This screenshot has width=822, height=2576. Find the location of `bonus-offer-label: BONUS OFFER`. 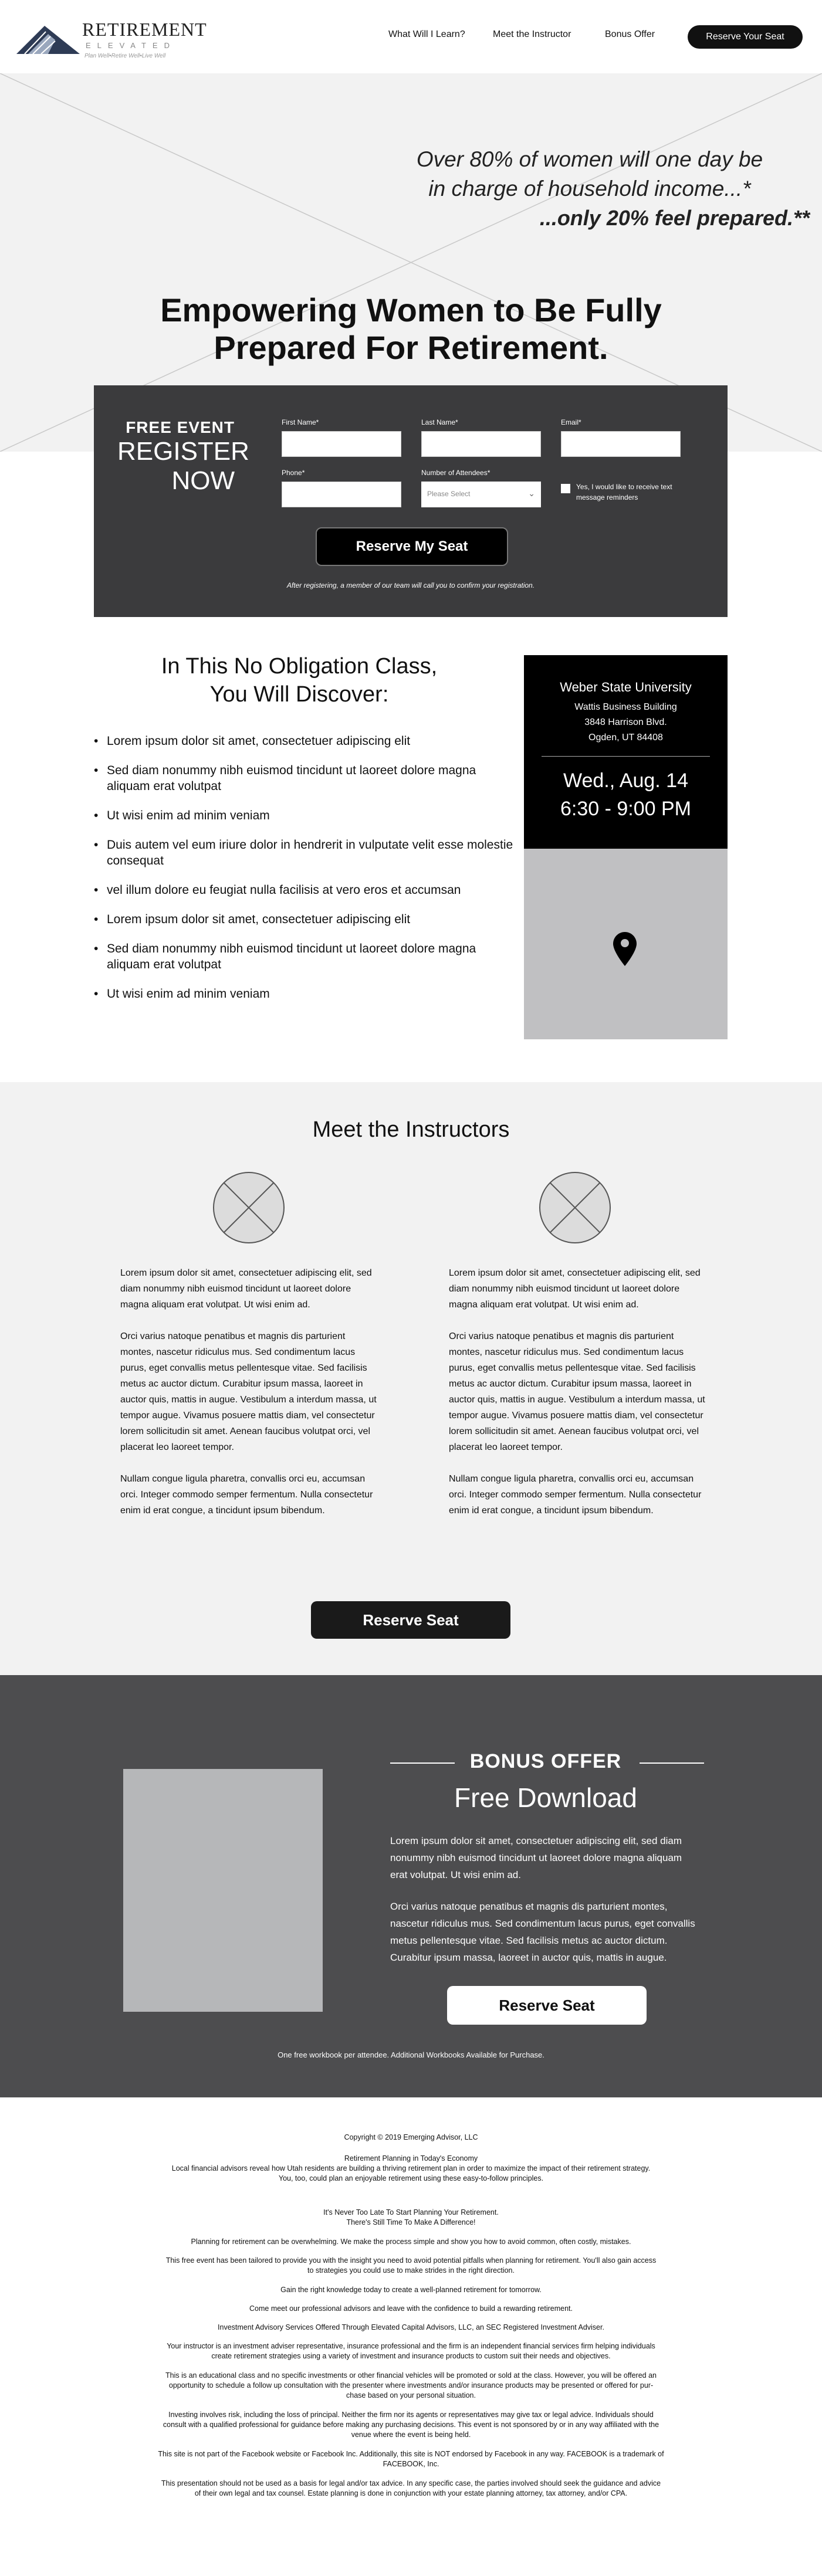

bonus-offer-label: BONUS OFFER is located at coordinates (545, 1761).